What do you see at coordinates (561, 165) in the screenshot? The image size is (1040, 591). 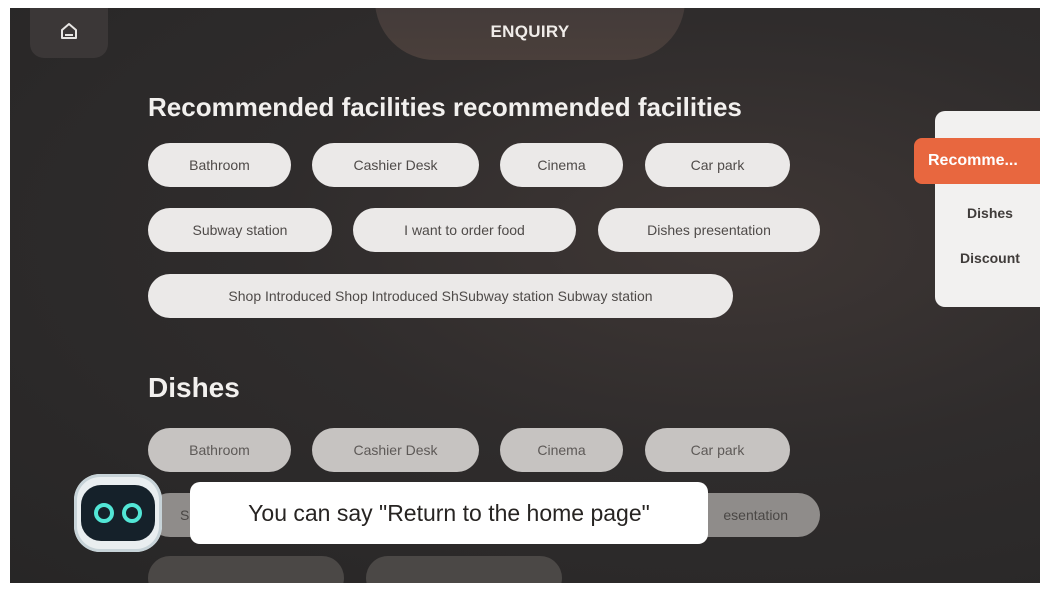 I see `chip-cinema: Cinema` at bounding box center [561, 165].